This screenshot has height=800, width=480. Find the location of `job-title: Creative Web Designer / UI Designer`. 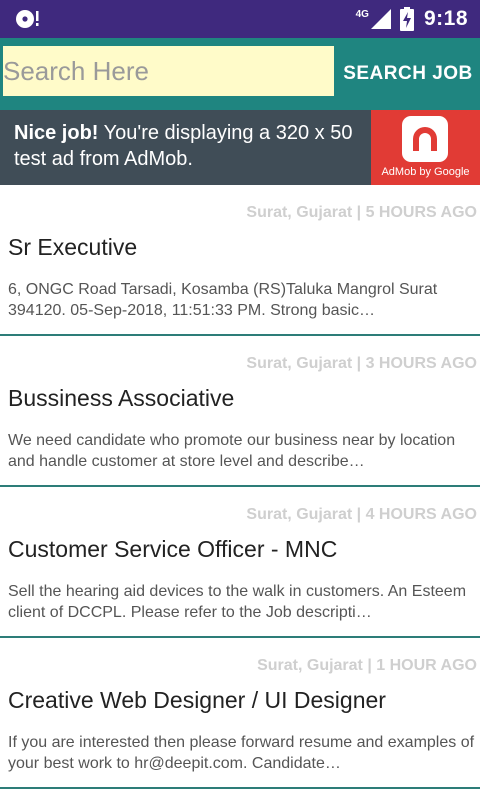

job-title: Creative Web Designer / UI Designer is located at coordinates (197, 700).